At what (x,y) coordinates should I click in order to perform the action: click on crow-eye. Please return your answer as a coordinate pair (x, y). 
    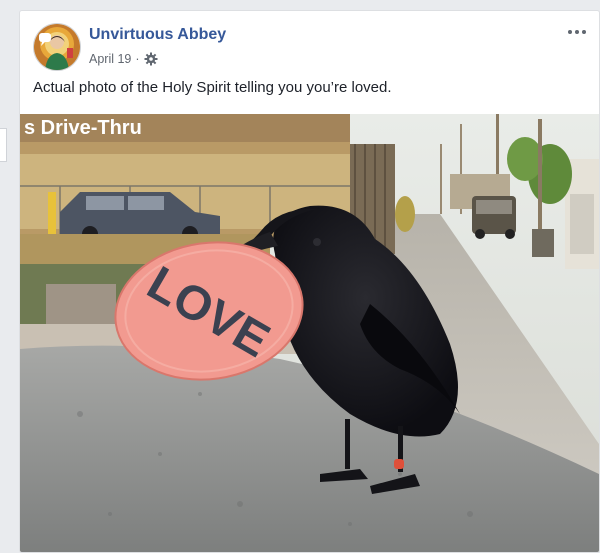
    Looking at the image, I should click on (317, 242).